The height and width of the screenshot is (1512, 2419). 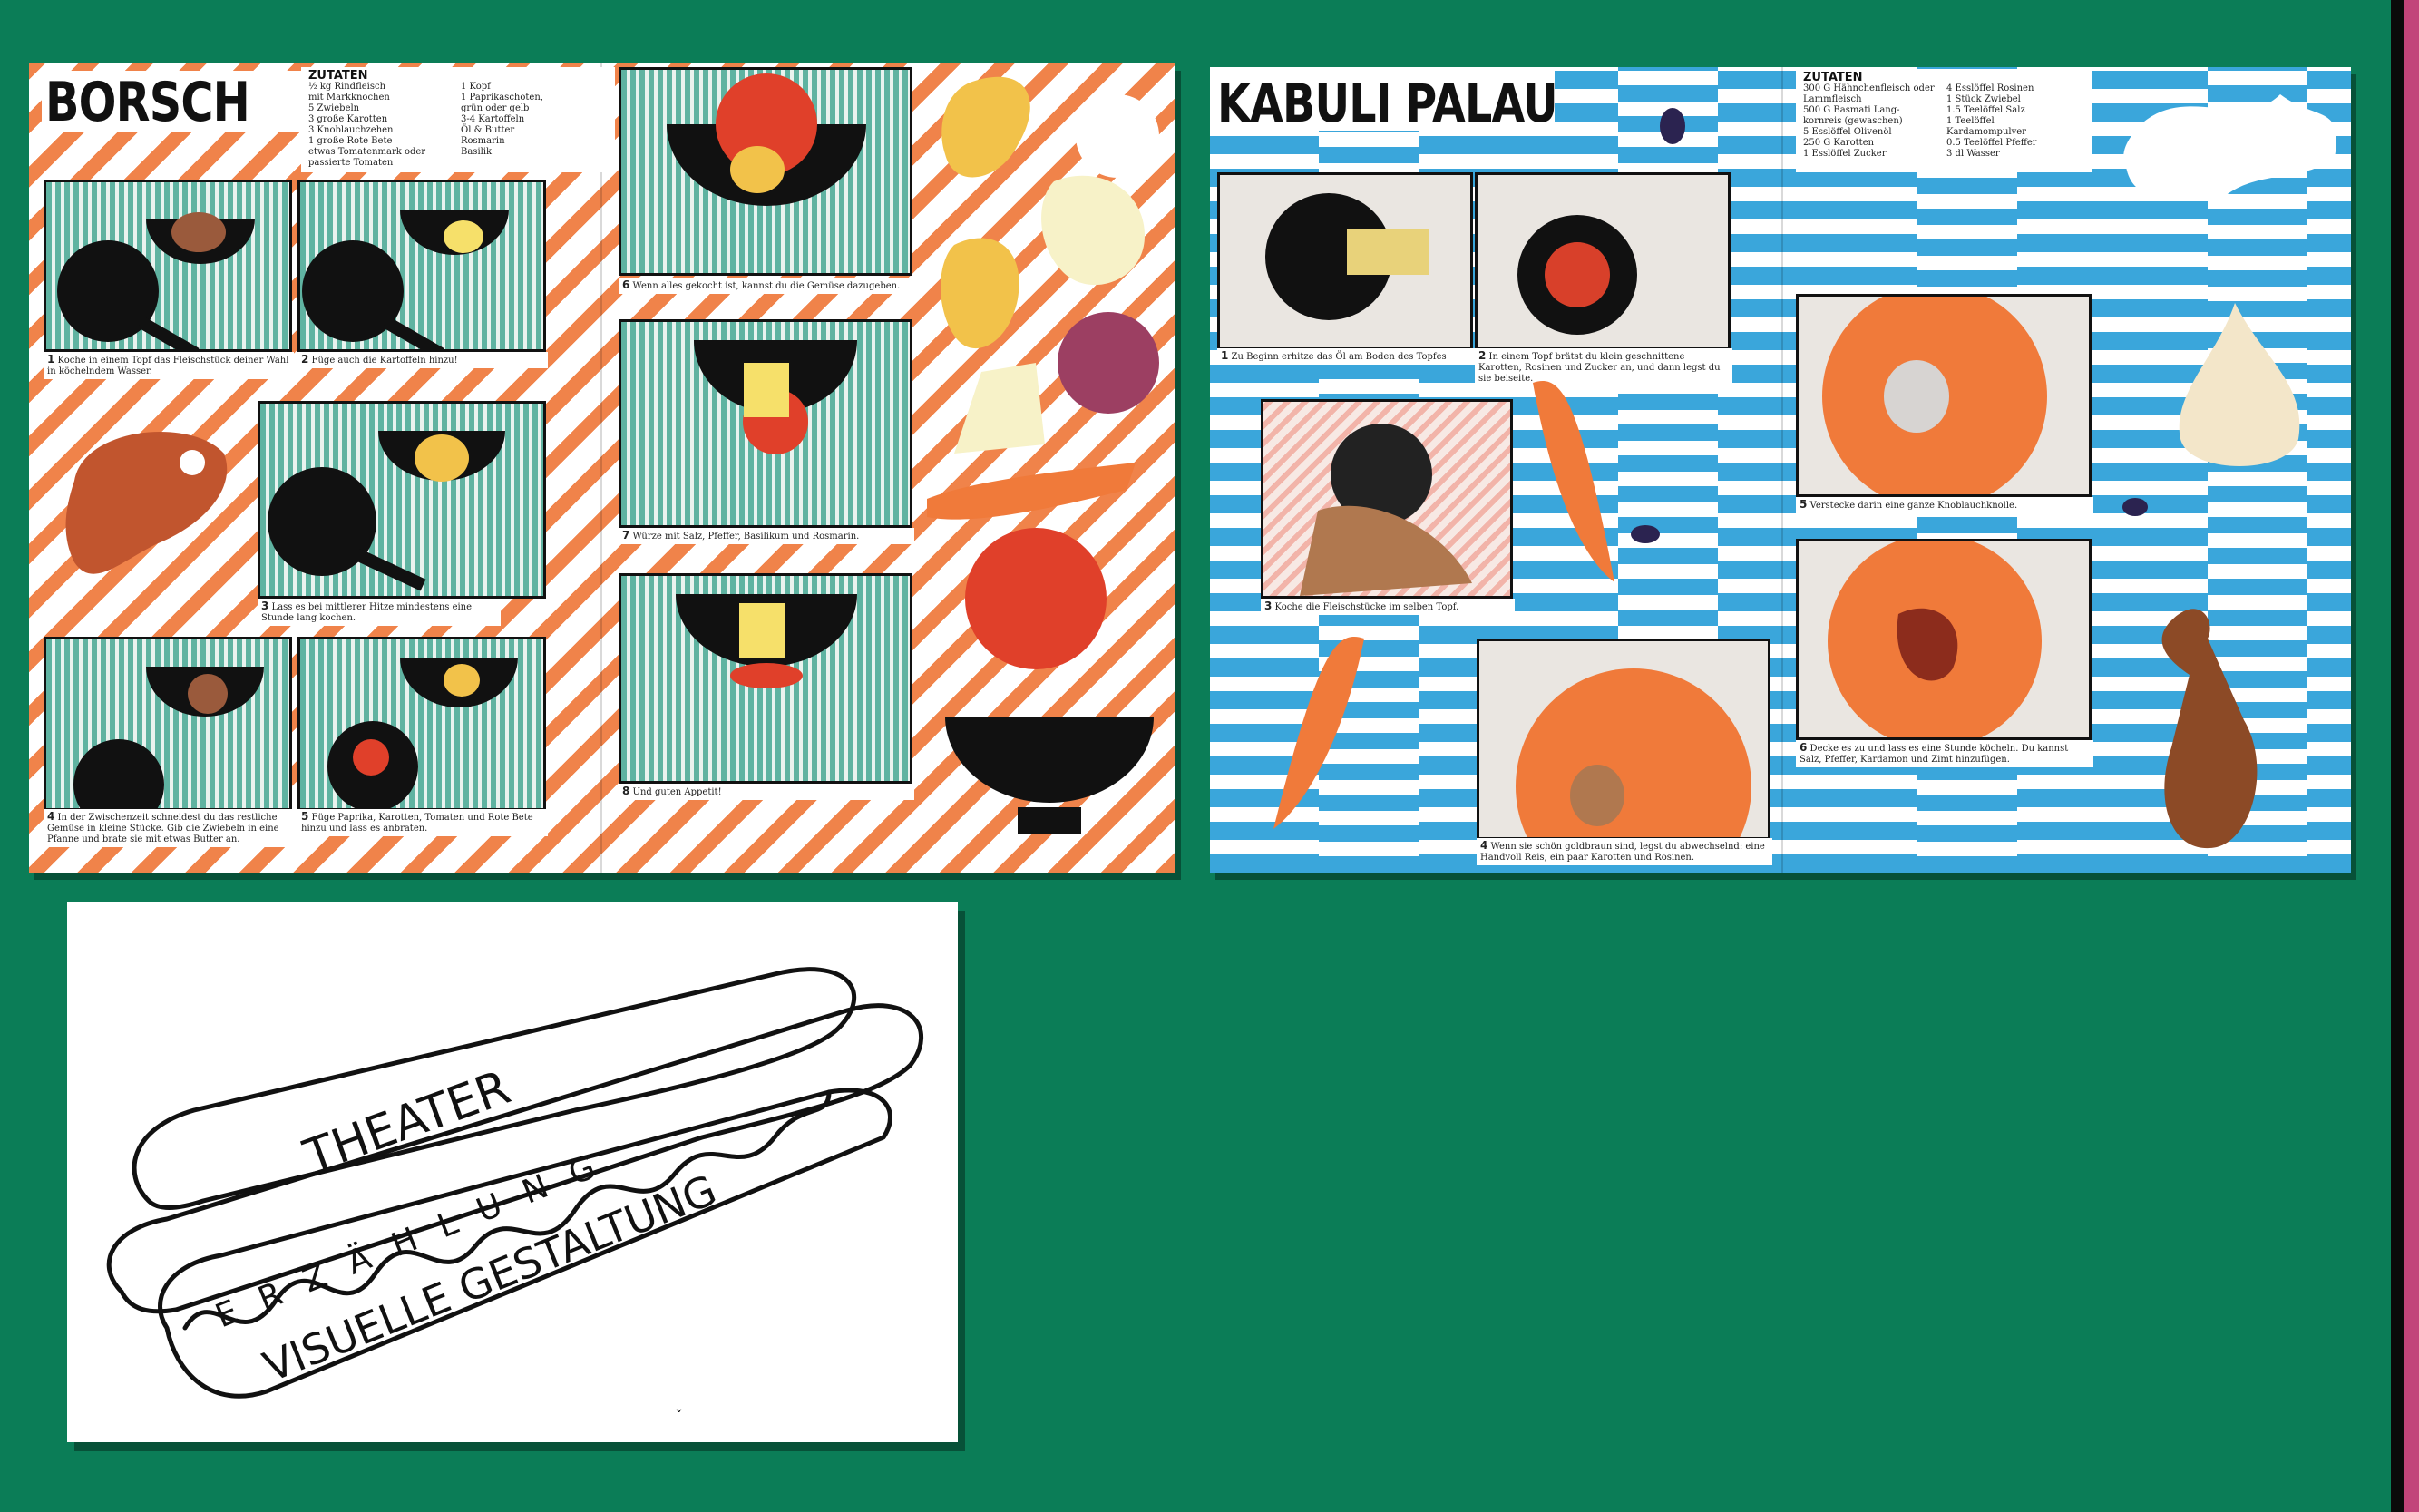 I want to click on hotdog-logo: THEATER ERZÄHLUNG VISUELLE GESTALTUNG ˇ, so click(x=514, y=1197).